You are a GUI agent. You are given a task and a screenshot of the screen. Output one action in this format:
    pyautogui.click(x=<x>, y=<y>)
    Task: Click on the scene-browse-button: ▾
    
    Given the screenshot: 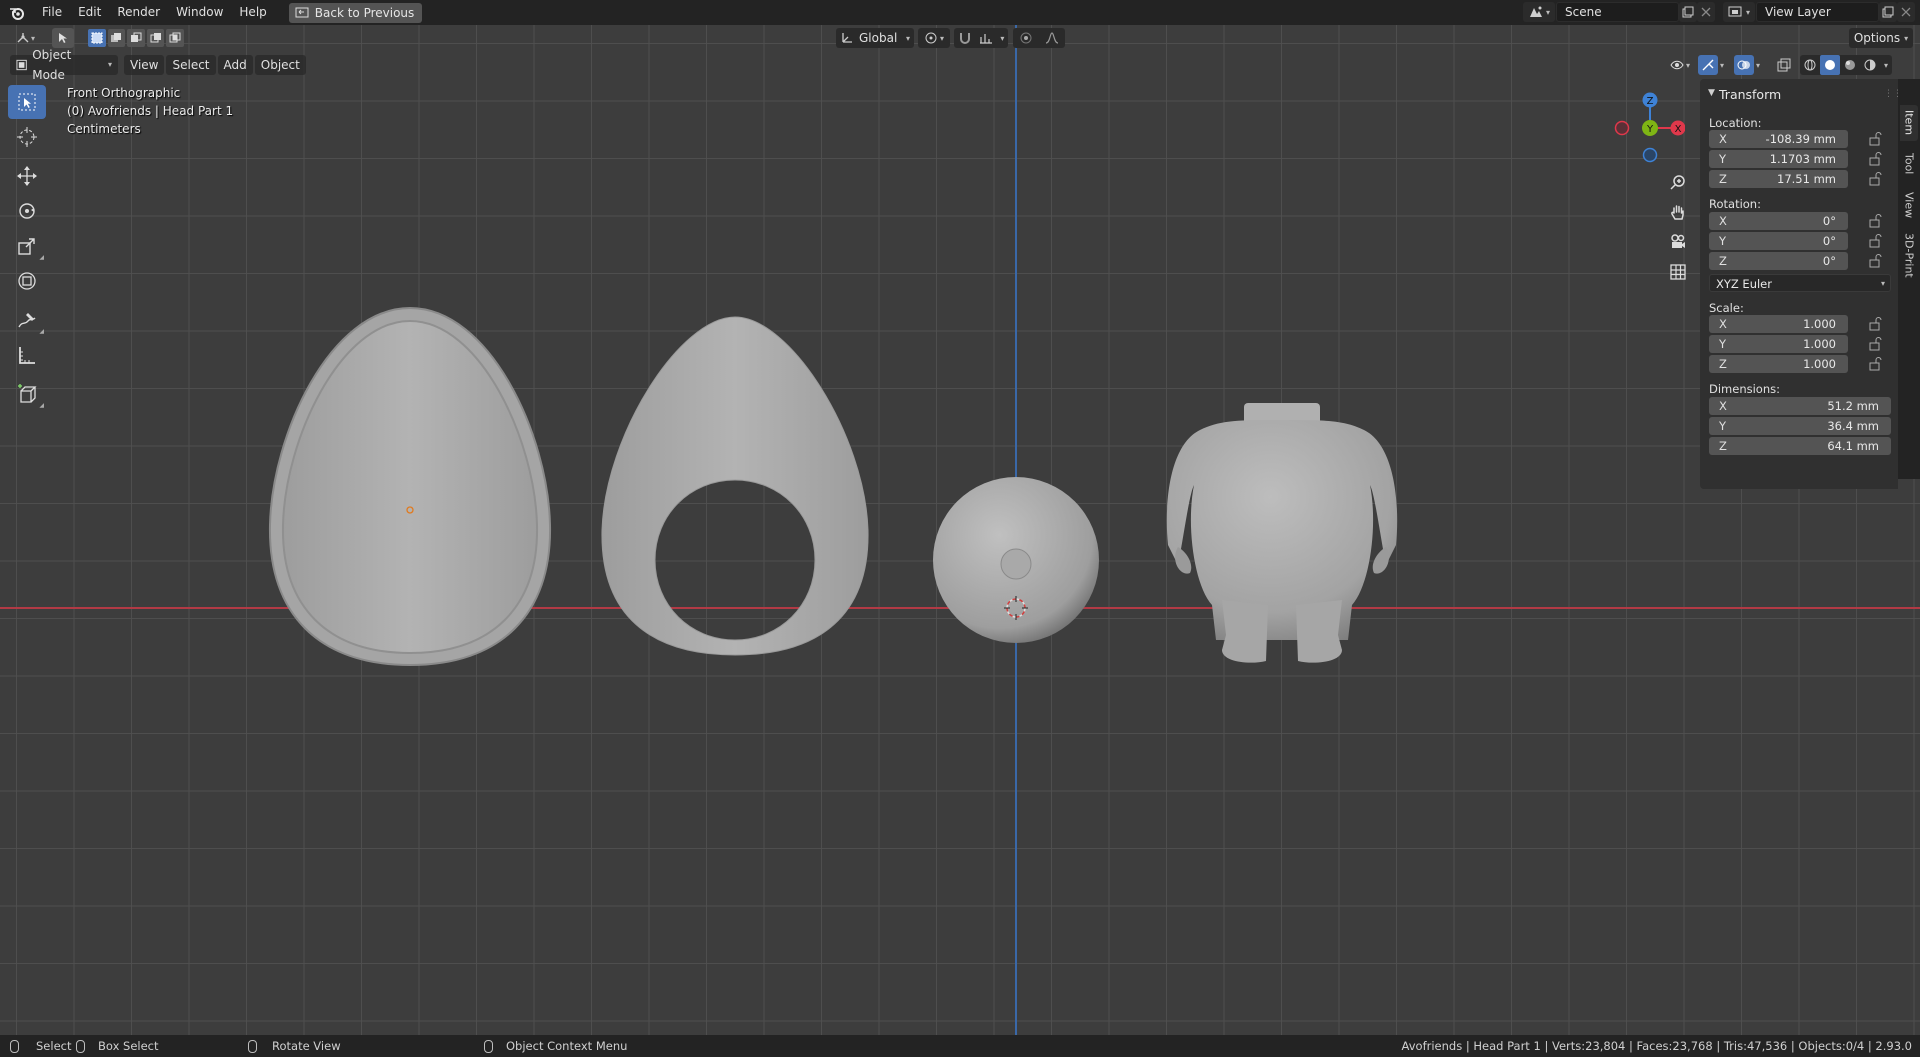 What is the action you would take?
    pyautogui.click(x=1539, y=12)
    